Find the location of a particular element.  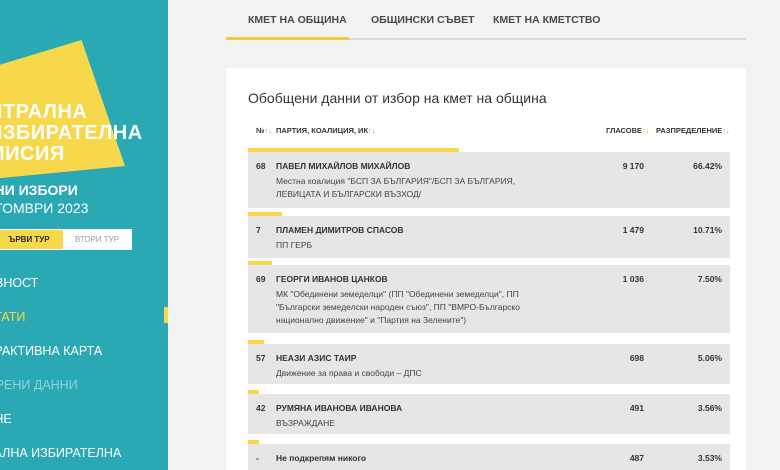

candidate-name: НЕАЗИ АЗИС ТАИР is located at coordinates (316, 358).